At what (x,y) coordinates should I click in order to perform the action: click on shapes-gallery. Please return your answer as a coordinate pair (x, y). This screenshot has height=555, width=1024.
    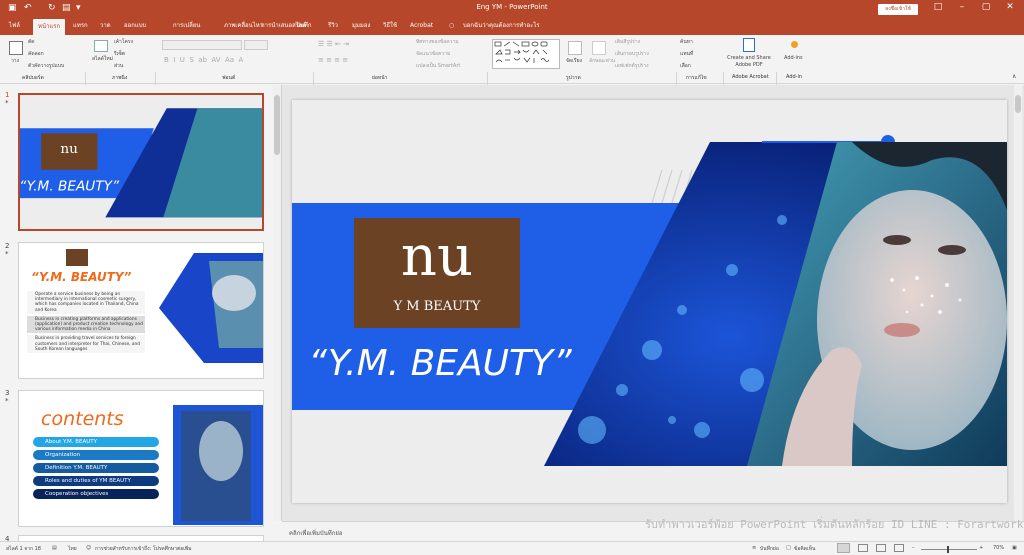
    Looking at the image, I should click on (526, 54).